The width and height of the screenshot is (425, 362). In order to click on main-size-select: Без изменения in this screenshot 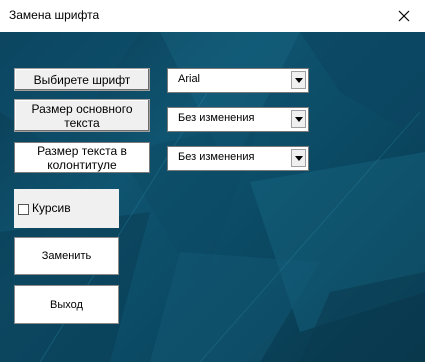, I will do `click(238, 119)`.